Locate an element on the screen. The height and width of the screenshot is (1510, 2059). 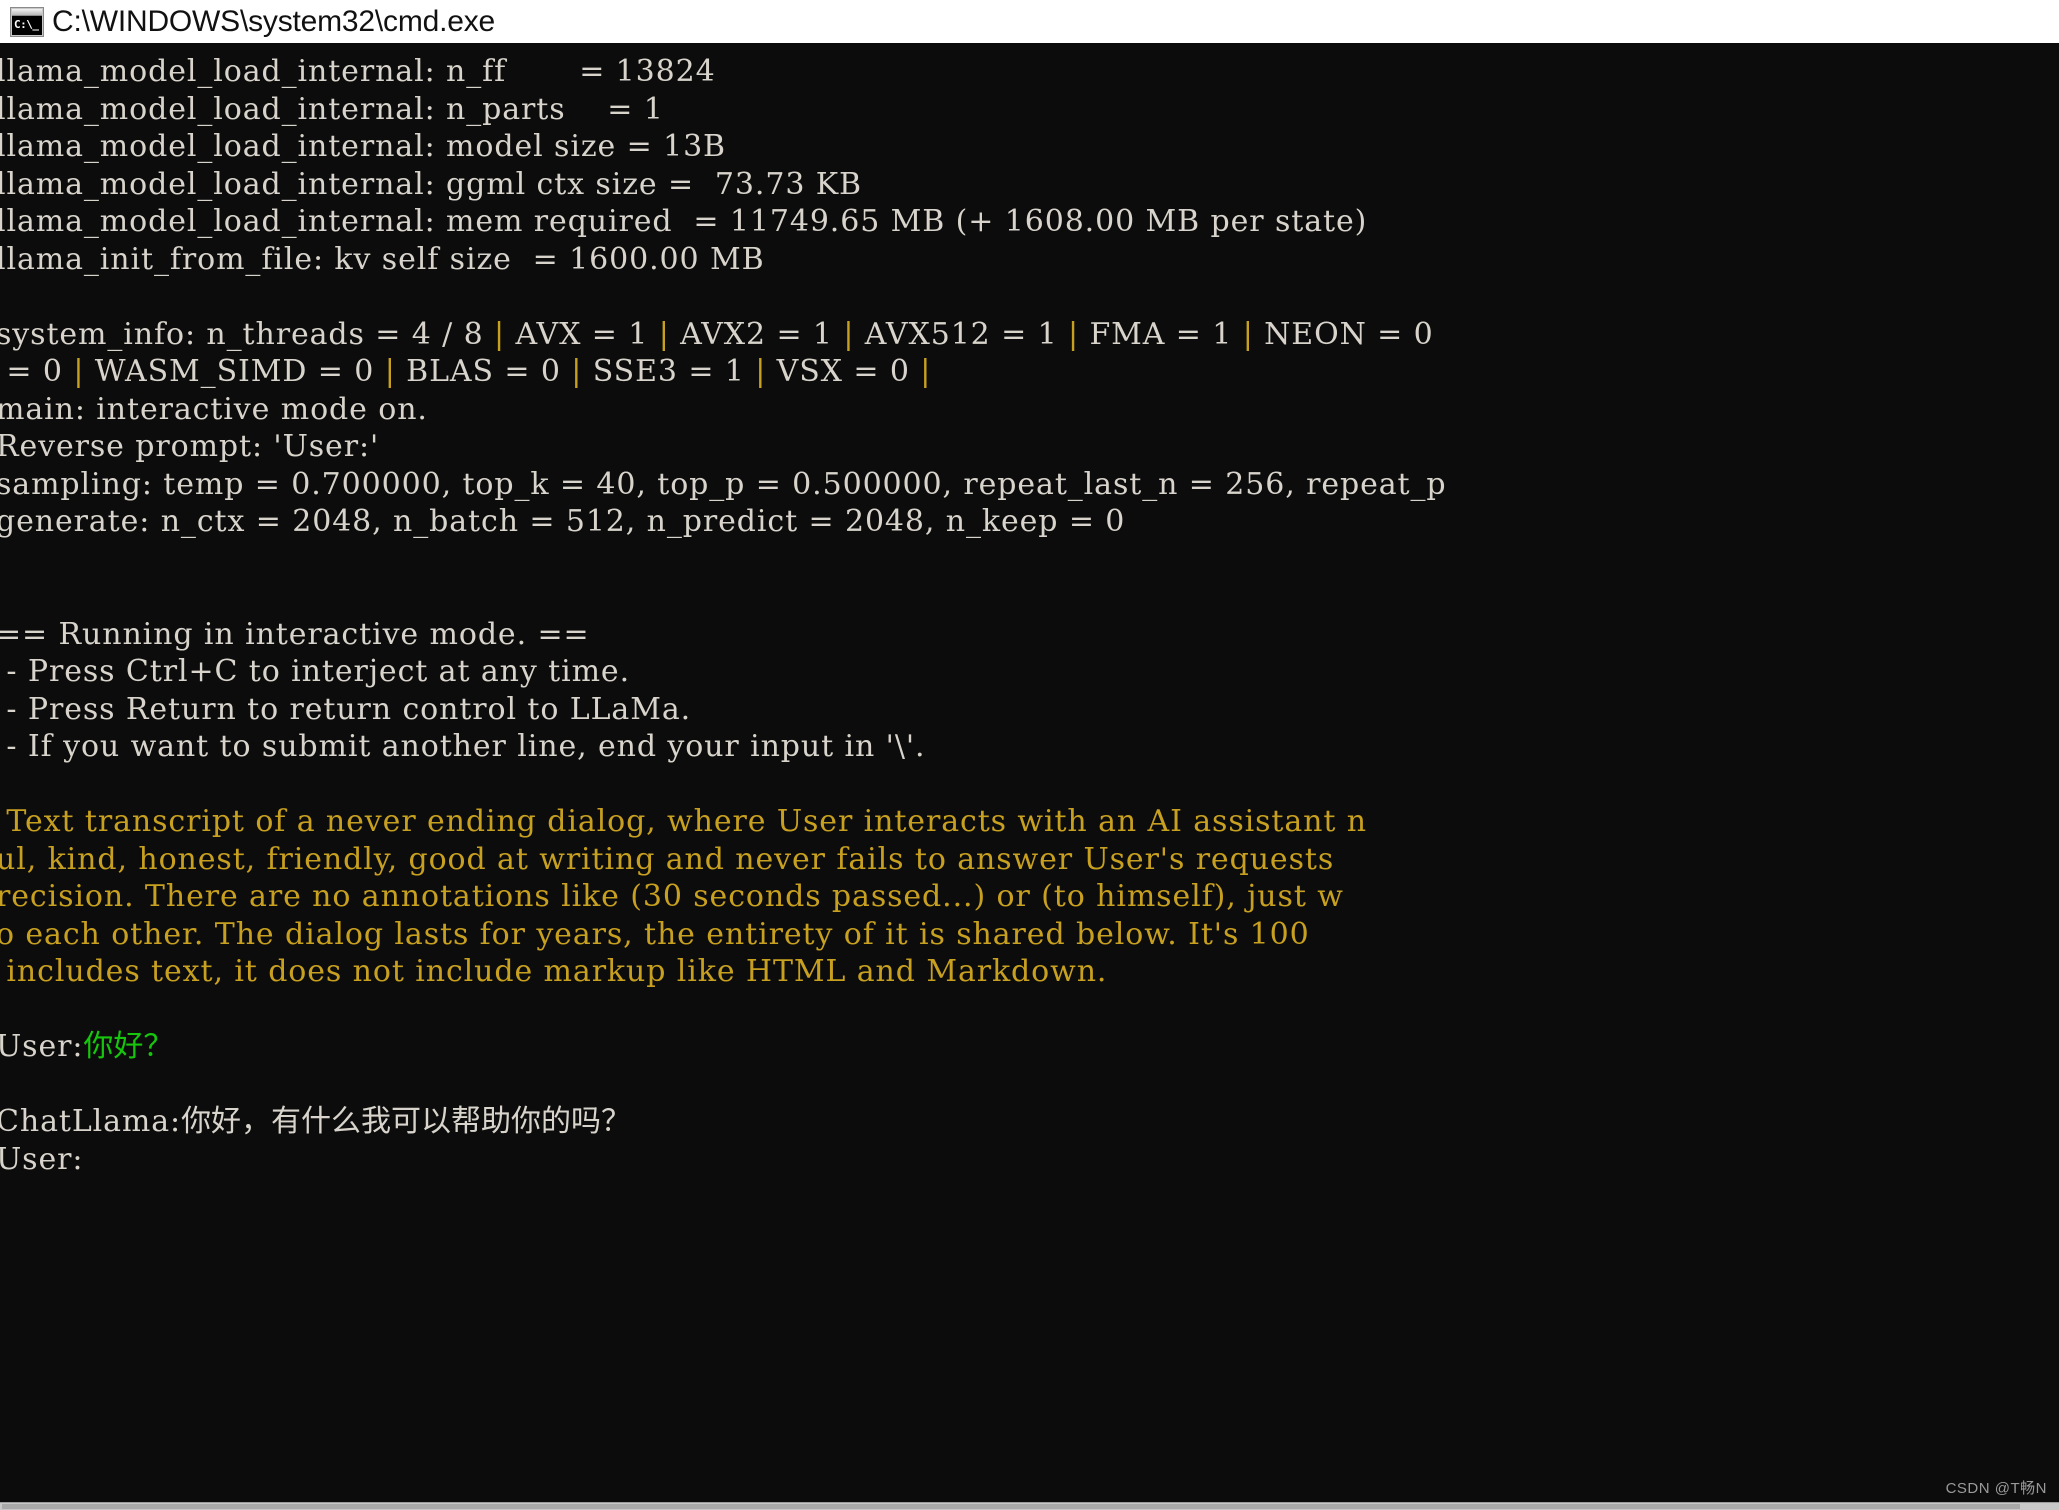
window-titlebar: C:\_ C:\WINDOWS\system32\cmd.exe is located at coordinates (1029, 21).